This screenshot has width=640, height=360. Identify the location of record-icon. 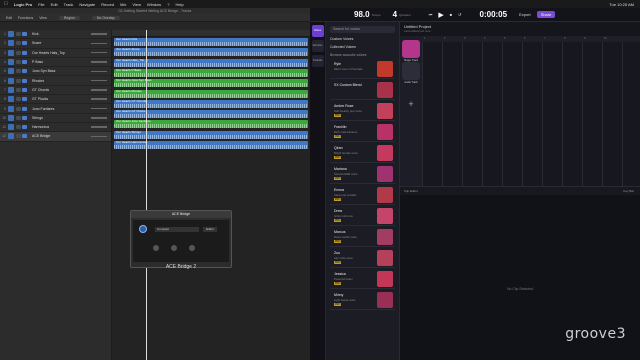
(192, 248).